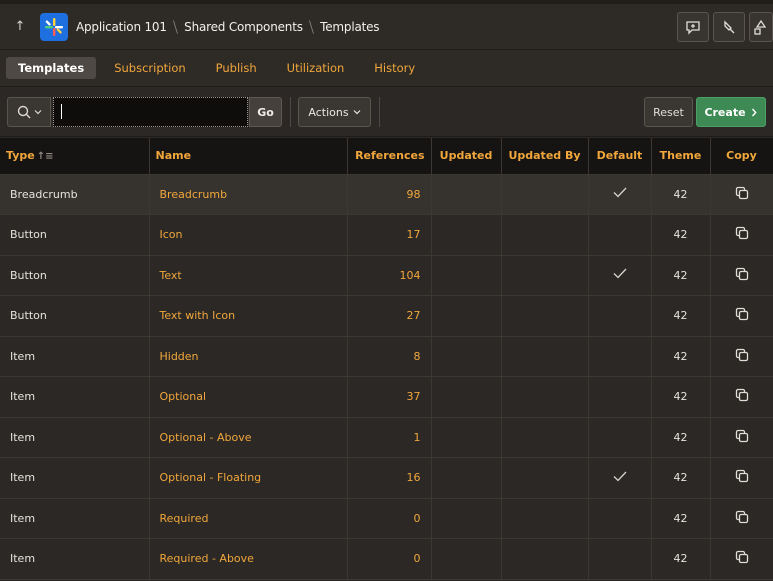 The width and height of the screenshot is (773, 581). I want to click on breadcrumb-shared-components: Shared Components, so click(243, 27).